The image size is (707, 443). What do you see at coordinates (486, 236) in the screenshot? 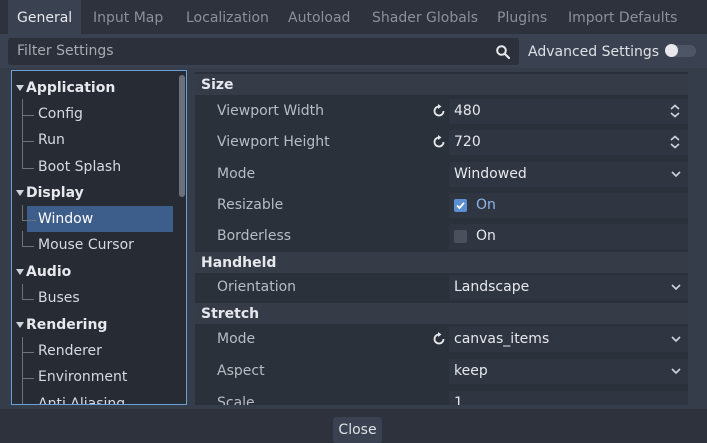
I see `borderless-label: On` at bounding box center [486, 236].